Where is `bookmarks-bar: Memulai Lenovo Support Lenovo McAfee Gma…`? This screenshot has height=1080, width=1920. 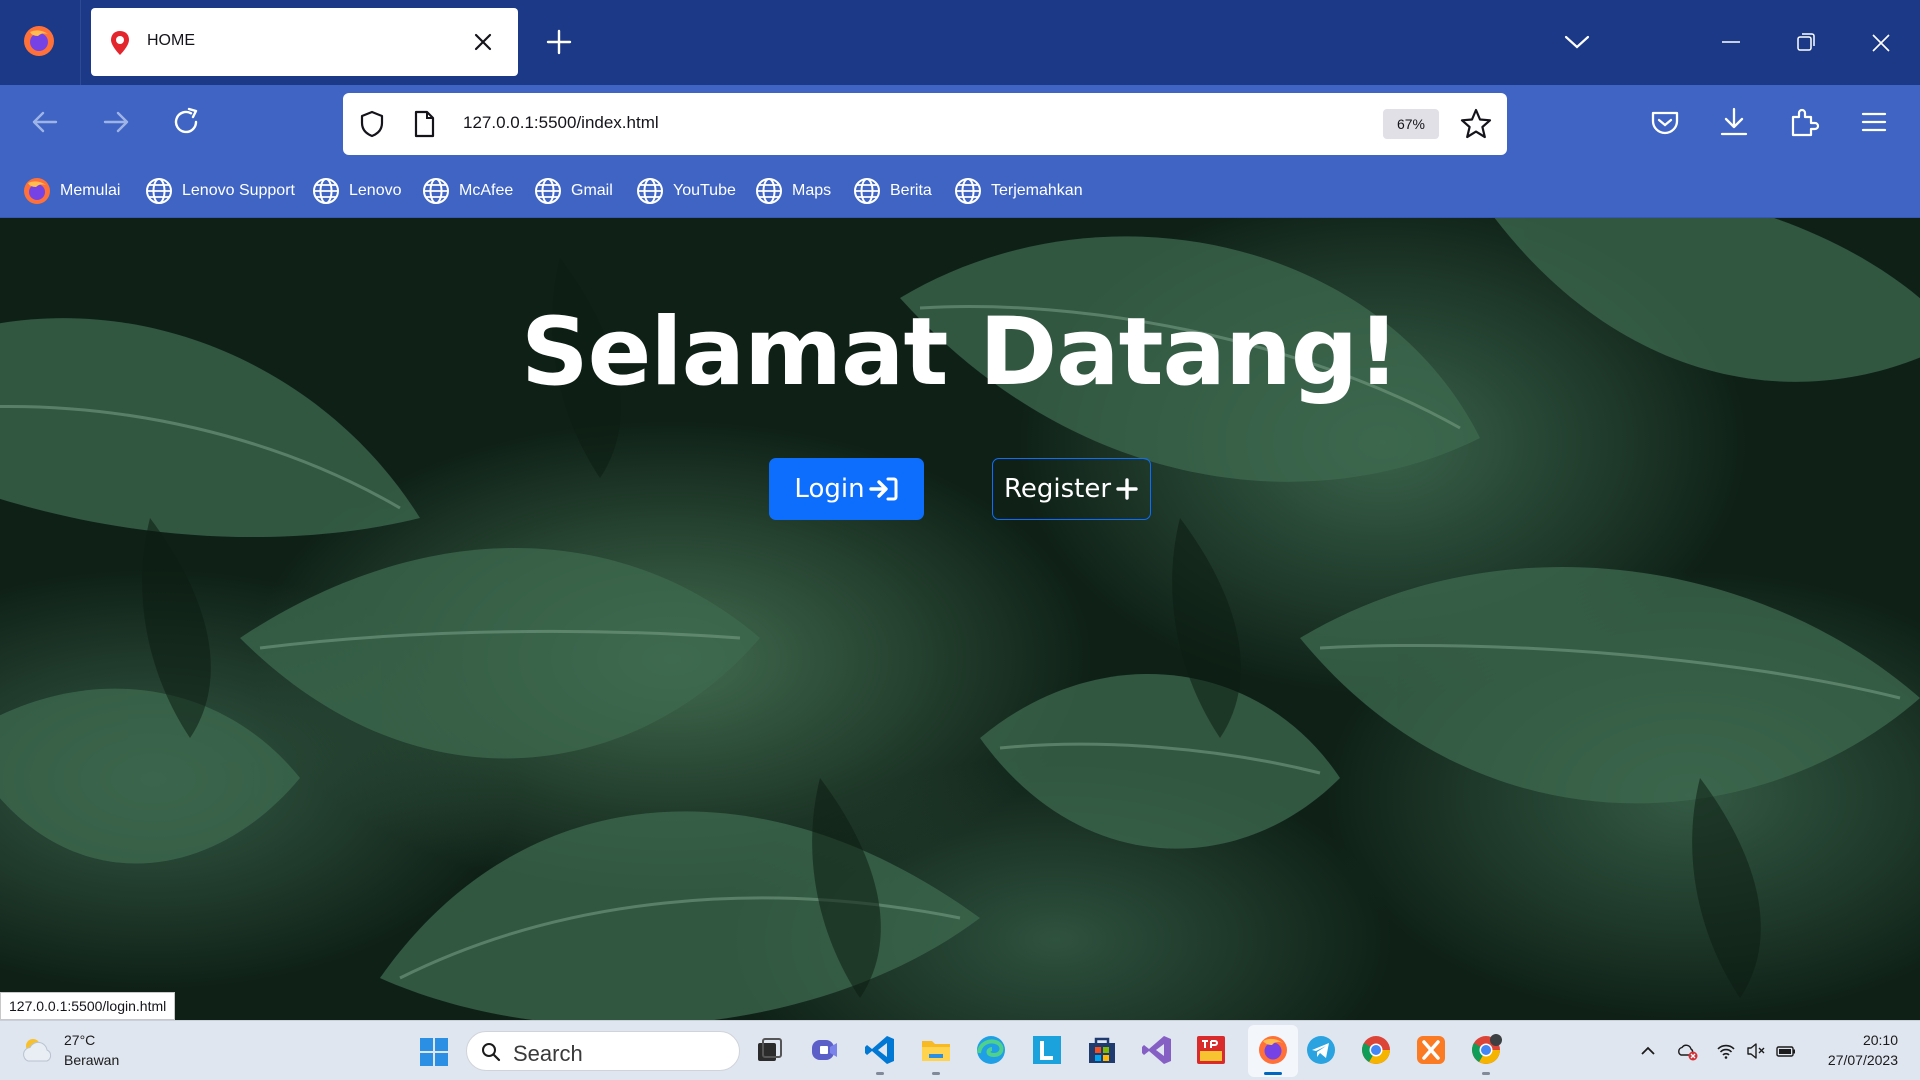
bookmarks-bar: Memulai Lenovo Support Lenovo McAfee Gma… is located at coordinates (960, 191).